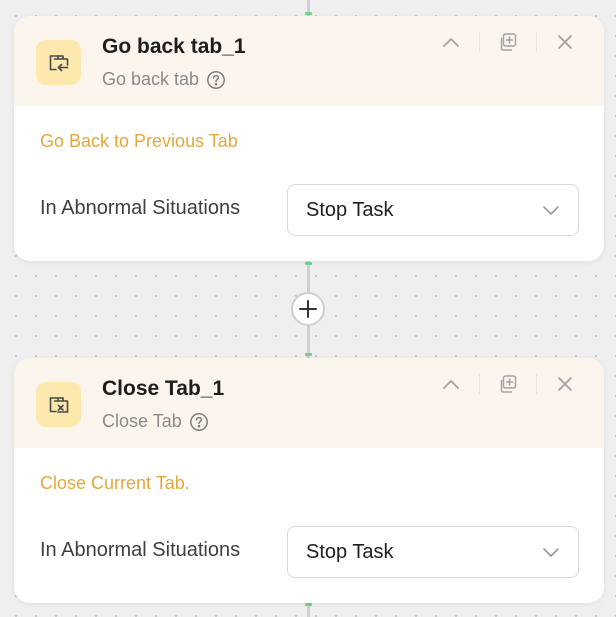 This screenshot has width=616, height=617. I want to click on connector-top, so click(308, 8).